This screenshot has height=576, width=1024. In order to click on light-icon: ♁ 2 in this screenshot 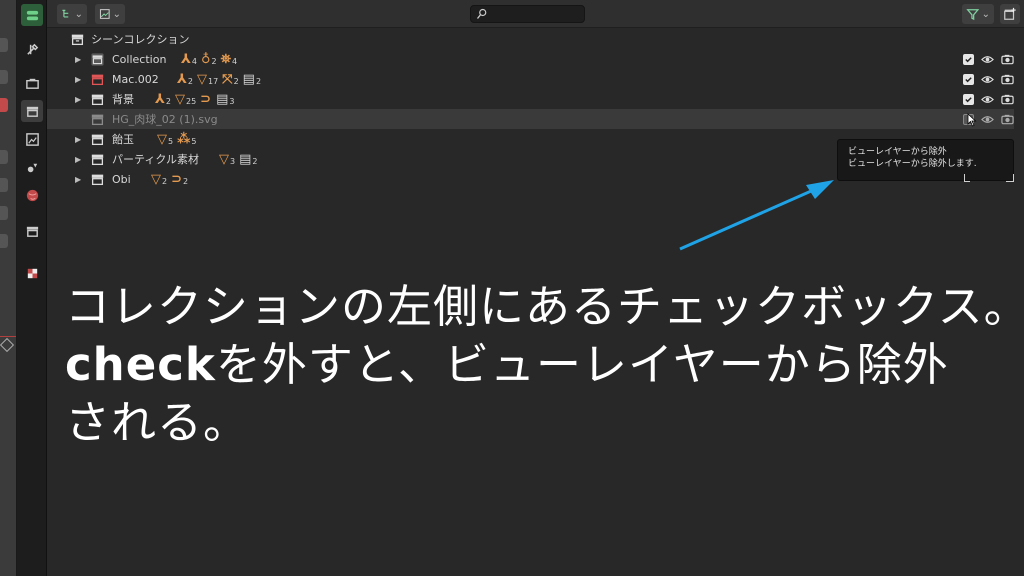, I will do `click(209, 59)`.